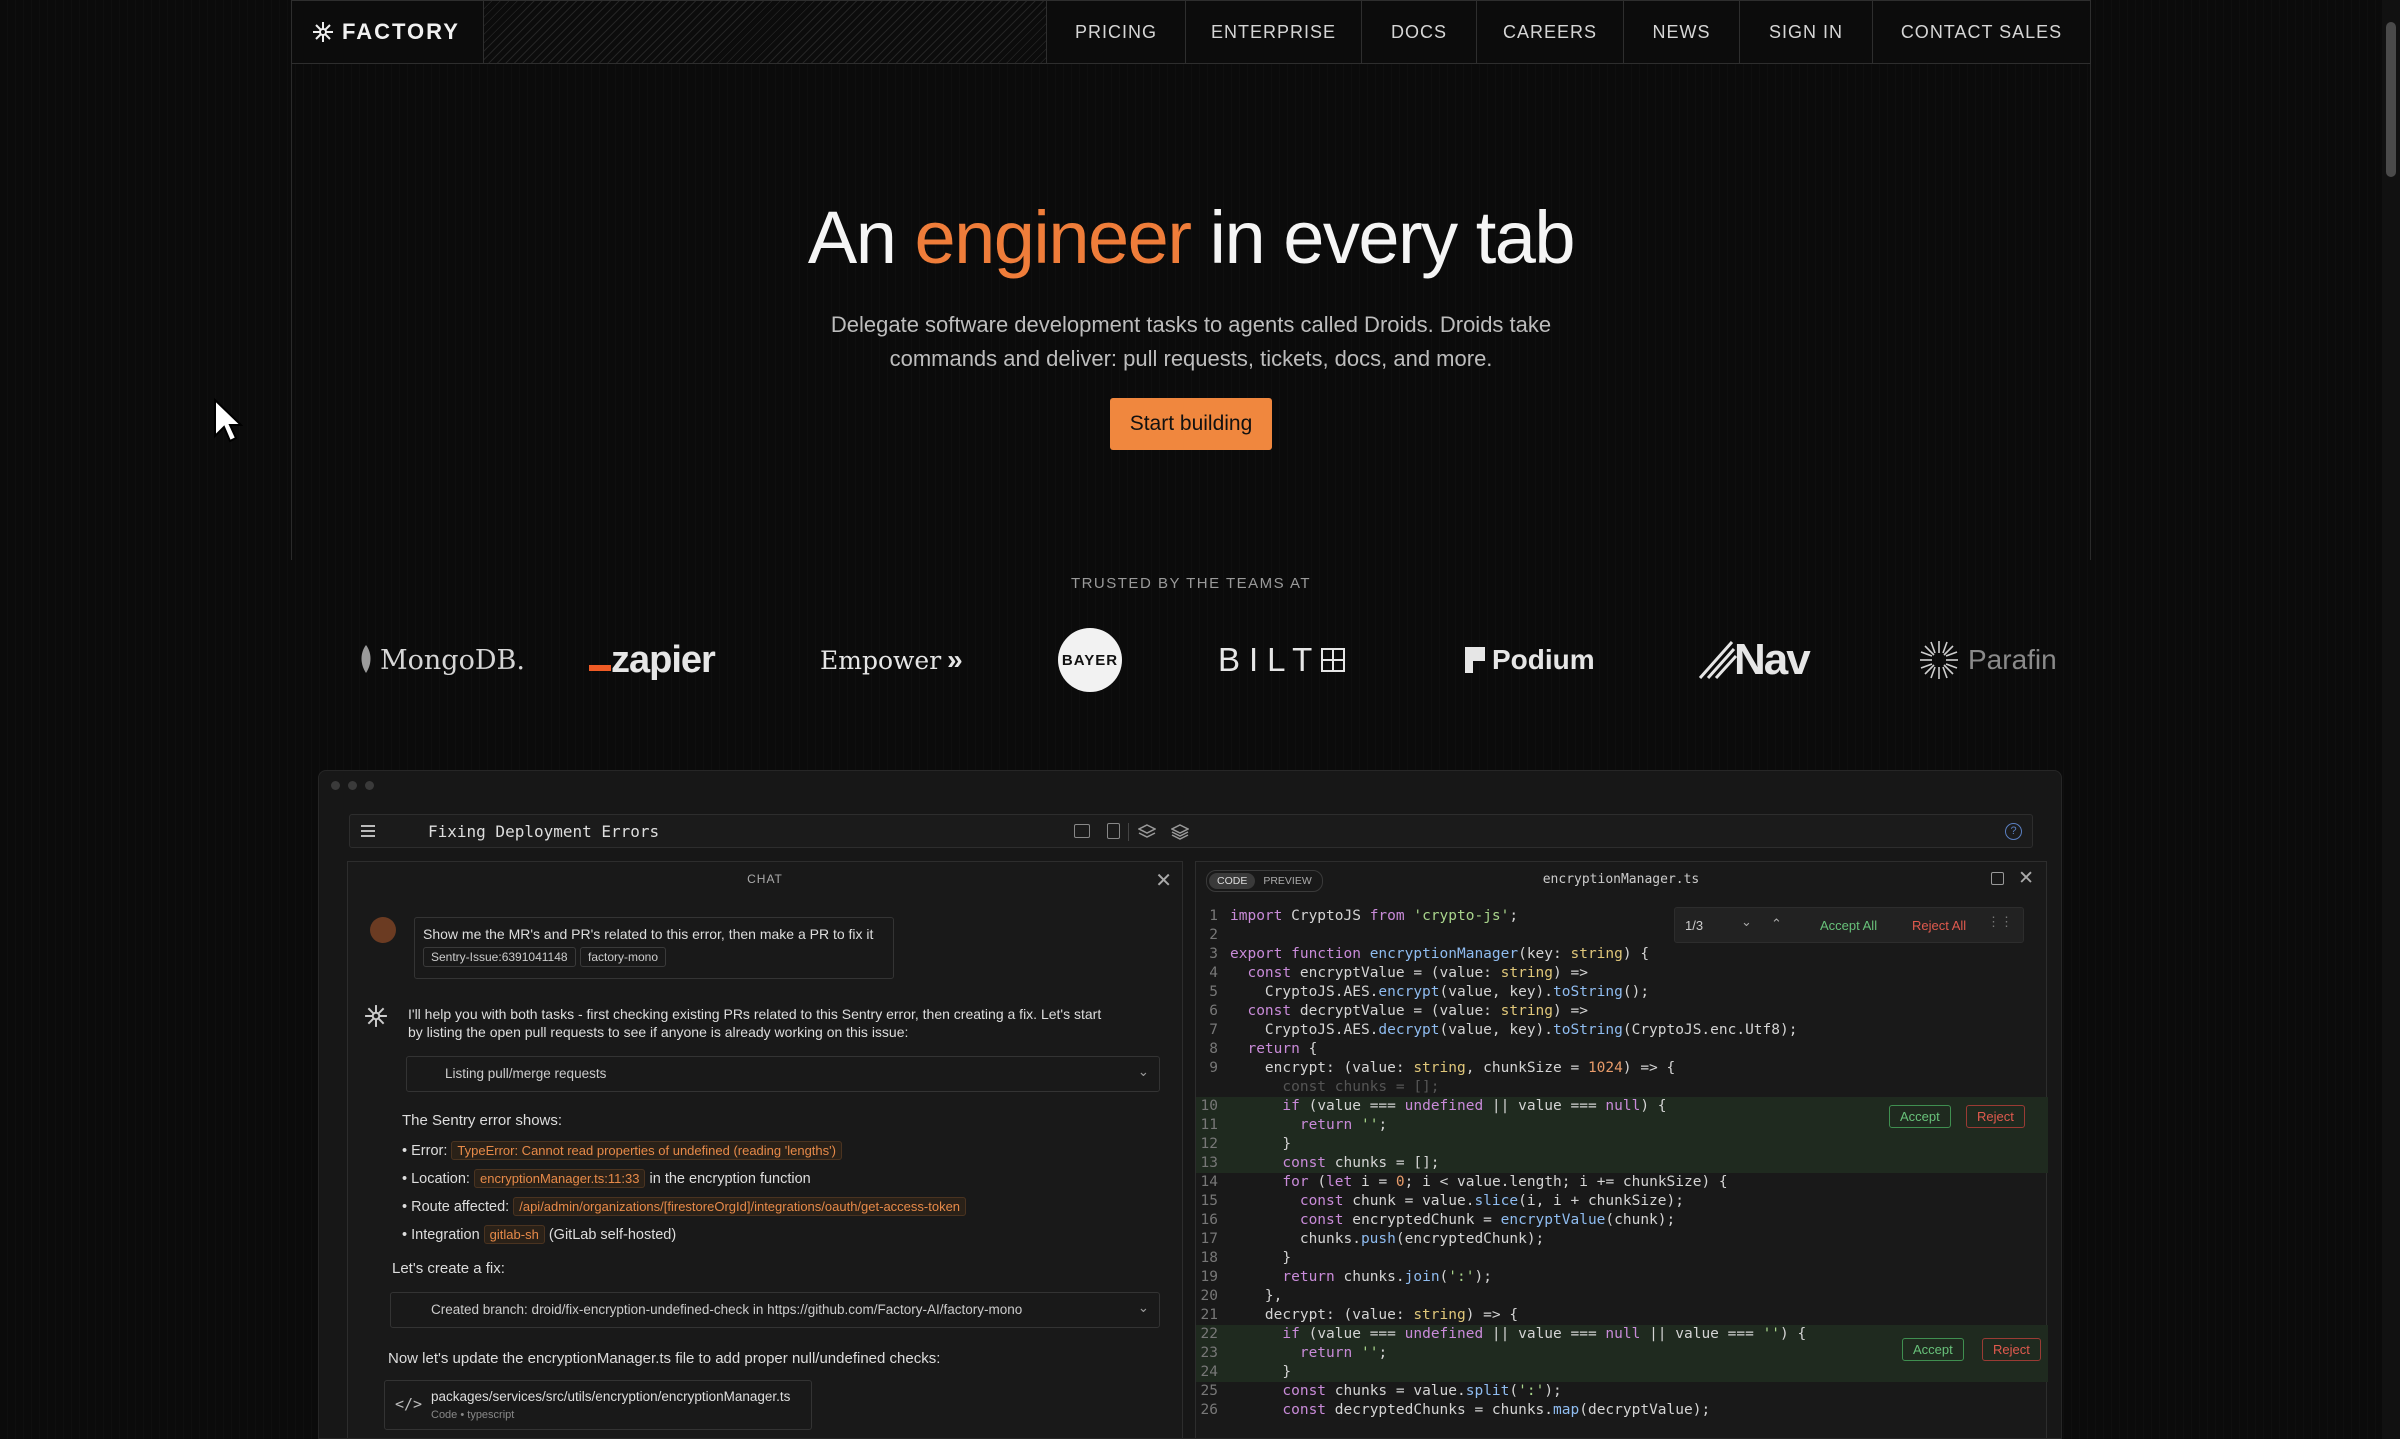  What do you see at coordinates (1806, 32) in the screenshot?
I see `nav-sign-in: SIGN IN` at bounding box center [1806, 32].